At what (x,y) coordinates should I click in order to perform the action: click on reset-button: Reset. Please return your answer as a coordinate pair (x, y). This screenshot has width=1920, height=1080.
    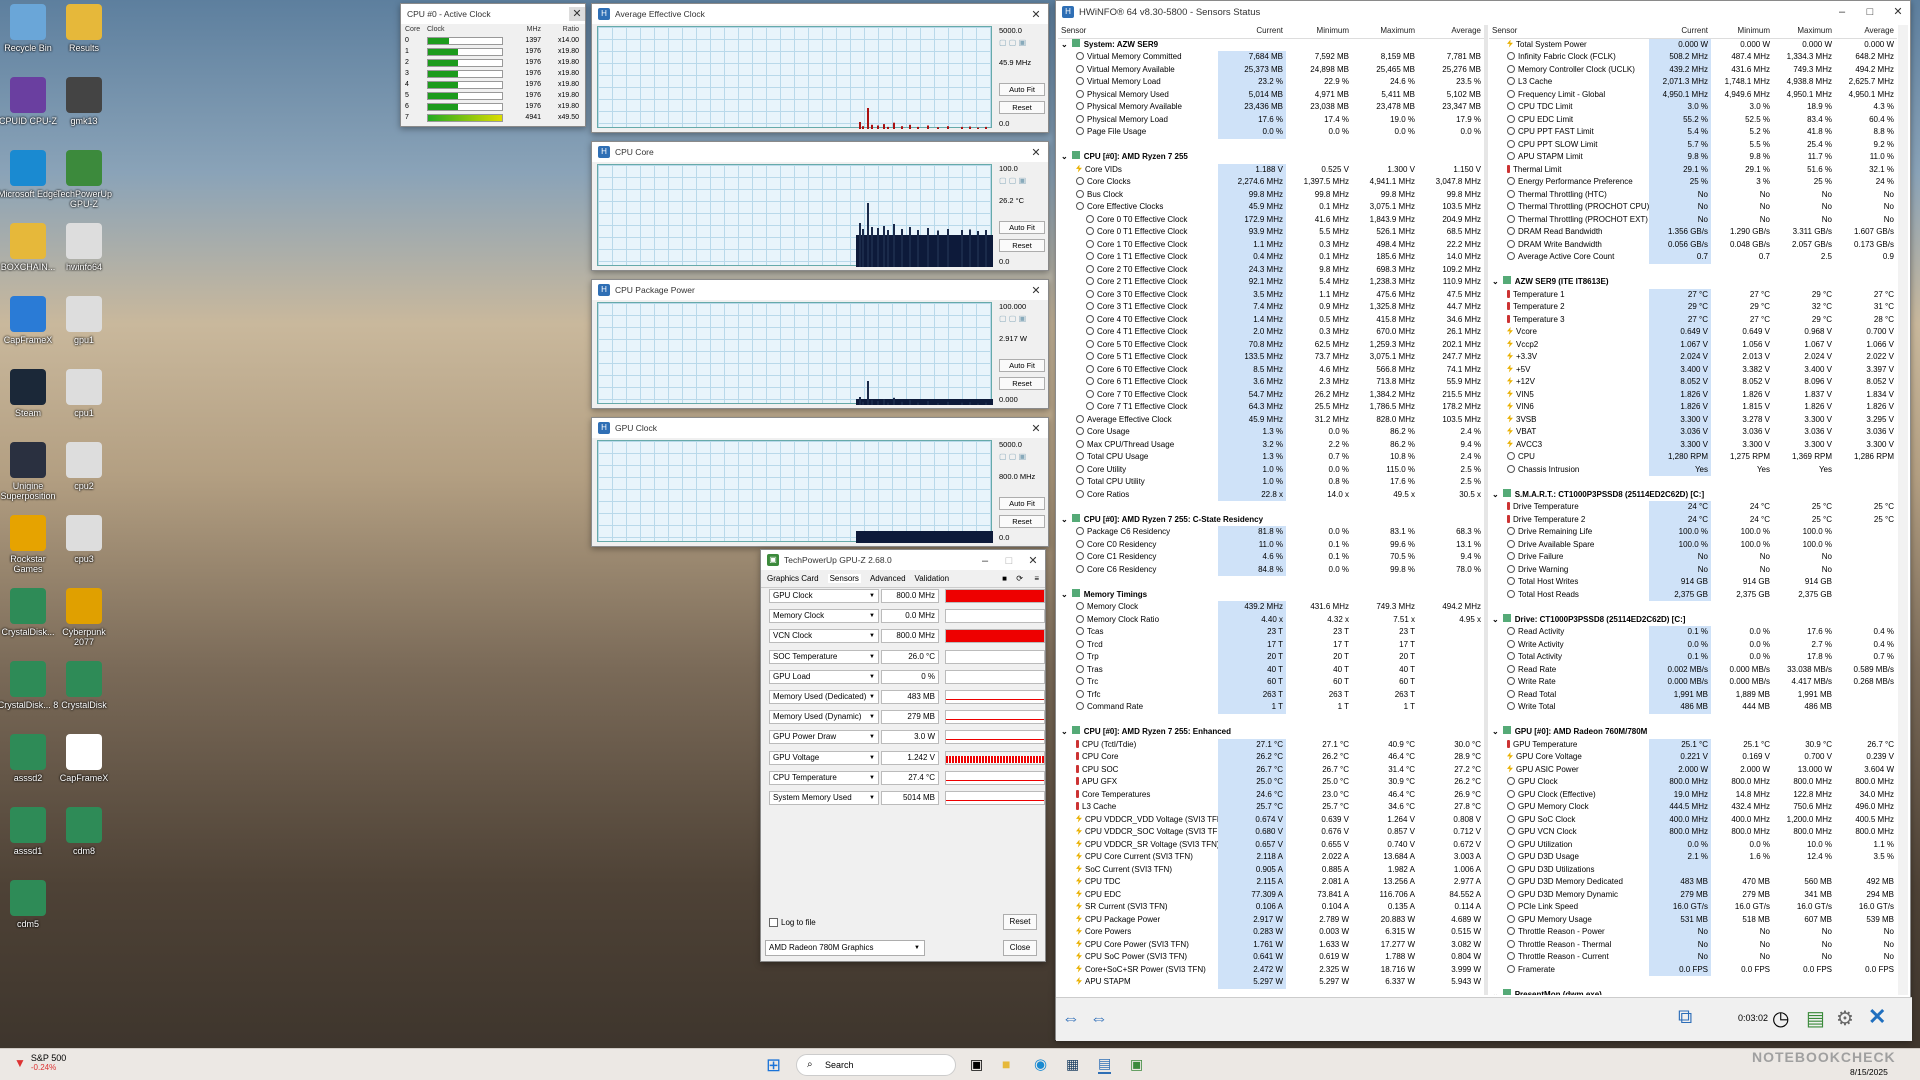
    Looking at the image, I should click on (1022, 521).